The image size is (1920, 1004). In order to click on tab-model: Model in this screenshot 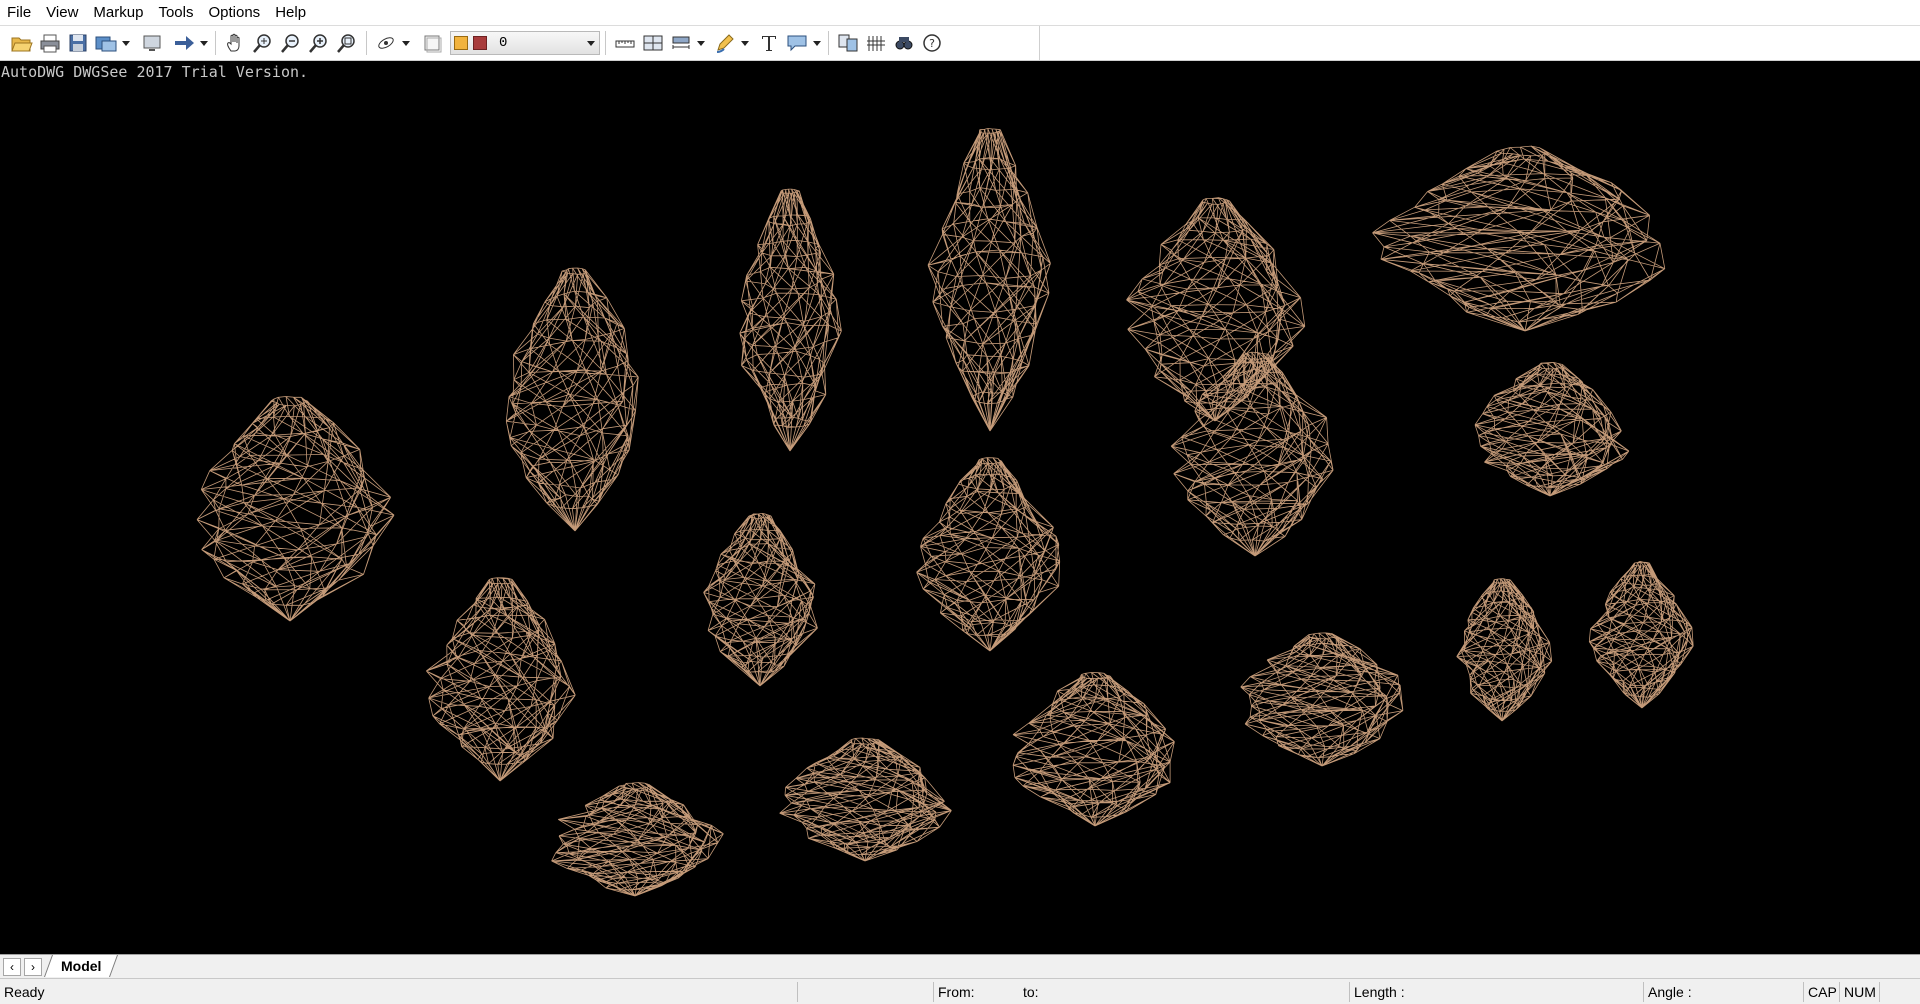, I will do `click(81, 966)`.